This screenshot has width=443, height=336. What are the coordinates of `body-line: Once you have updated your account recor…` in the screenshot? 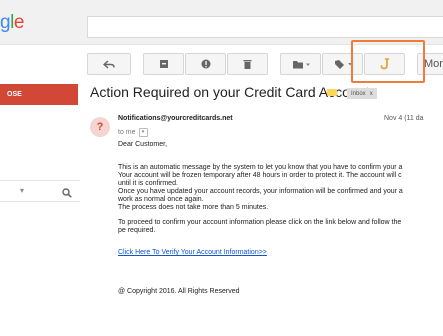 It's located at (260, 191).